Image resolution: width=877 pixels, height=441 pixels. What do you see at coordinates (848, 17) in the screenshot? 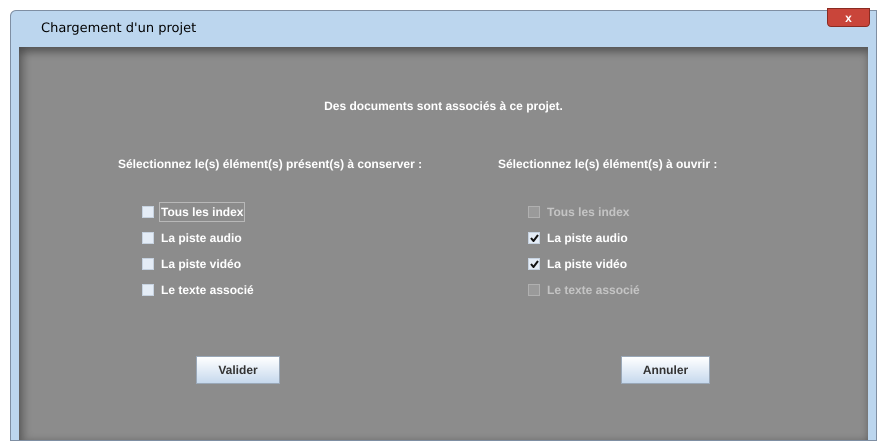
I see `close-button: x` at bounding box center [848, 17].